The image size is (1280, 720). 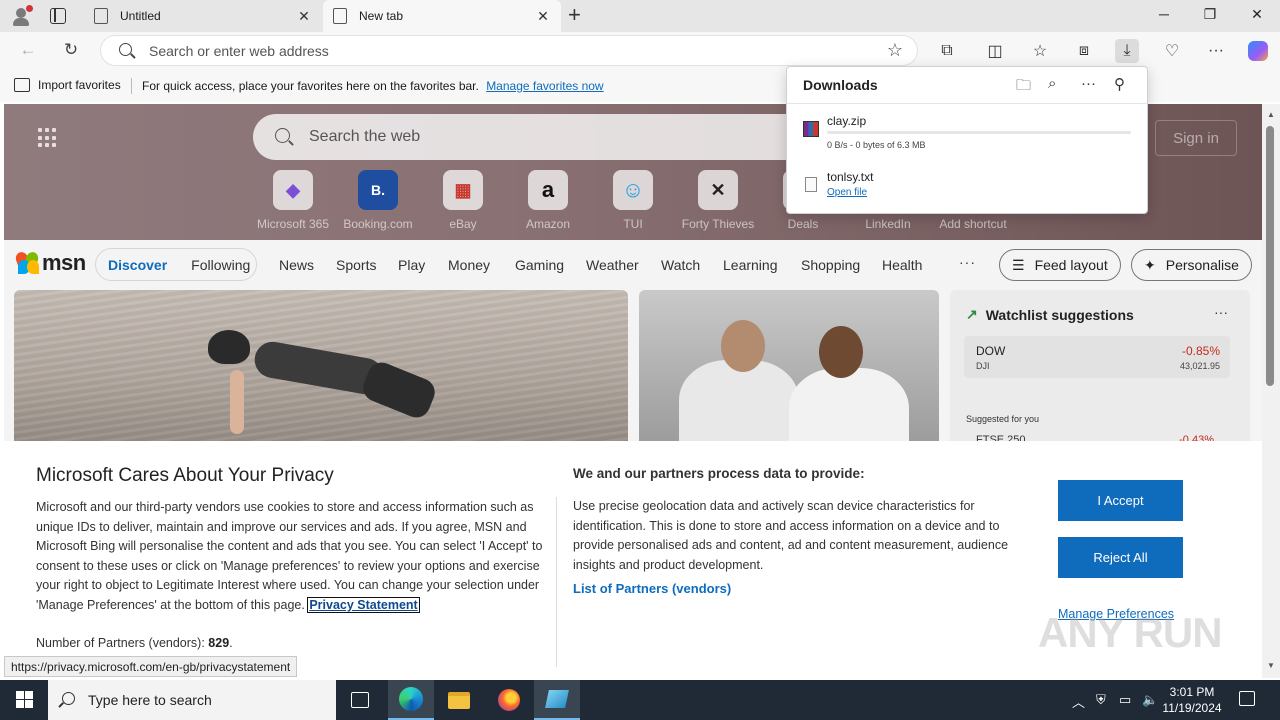 I want to click on scroll-down-icon: ▼, so click(x=1271, y=665).